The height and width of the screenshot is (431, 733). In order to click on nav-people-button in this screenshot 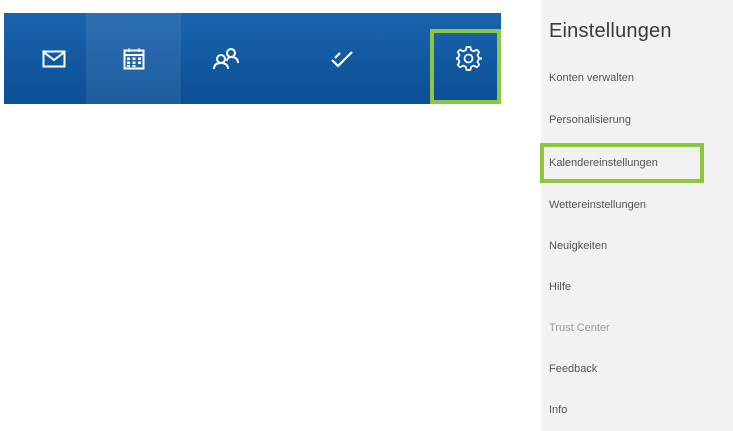, I will do `click(225, 58)`.